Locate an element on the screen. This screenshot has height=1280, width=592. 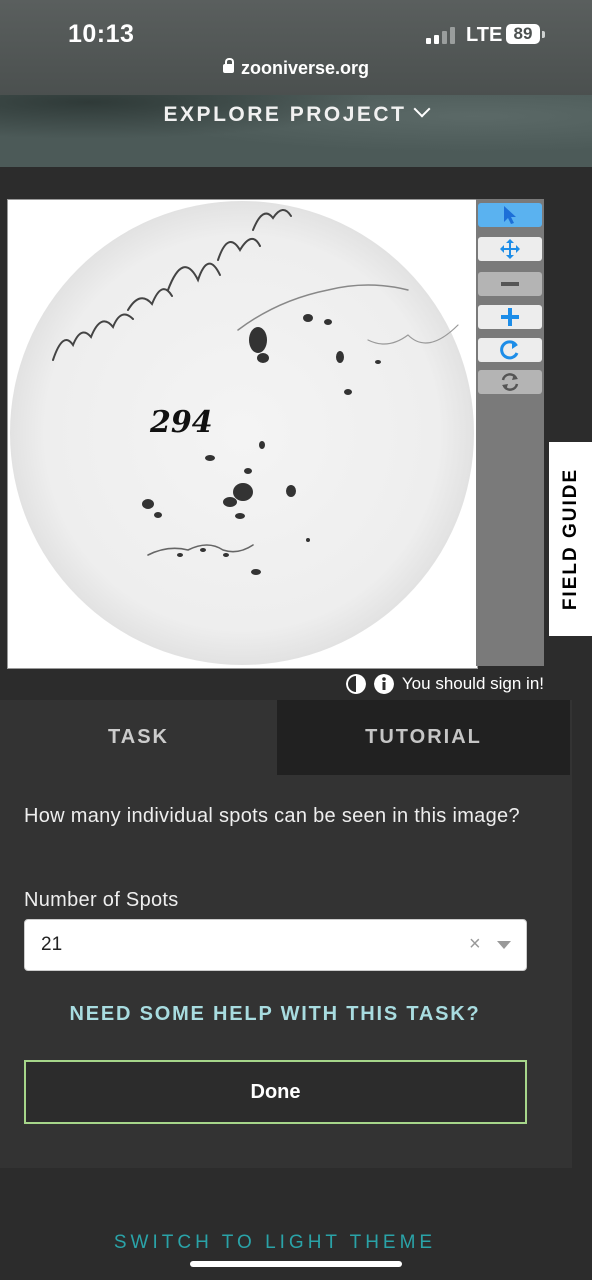
field-guide-label: FIELD GUIDE is located at coordinates (570, 539).